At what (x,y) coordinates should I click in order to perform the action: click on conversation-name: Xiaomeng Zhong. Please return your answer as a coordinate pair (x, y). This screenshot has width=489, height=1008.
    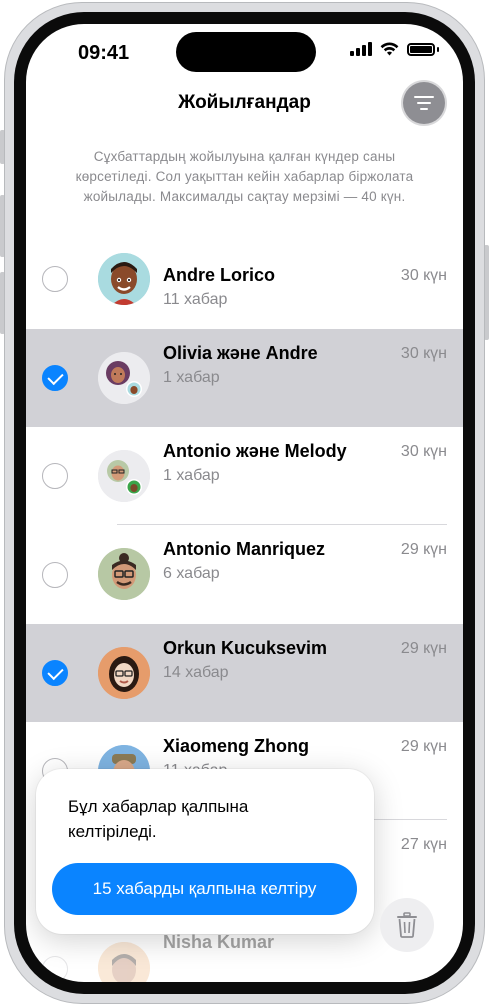
    Looking at the image, I should click on (236, 746).